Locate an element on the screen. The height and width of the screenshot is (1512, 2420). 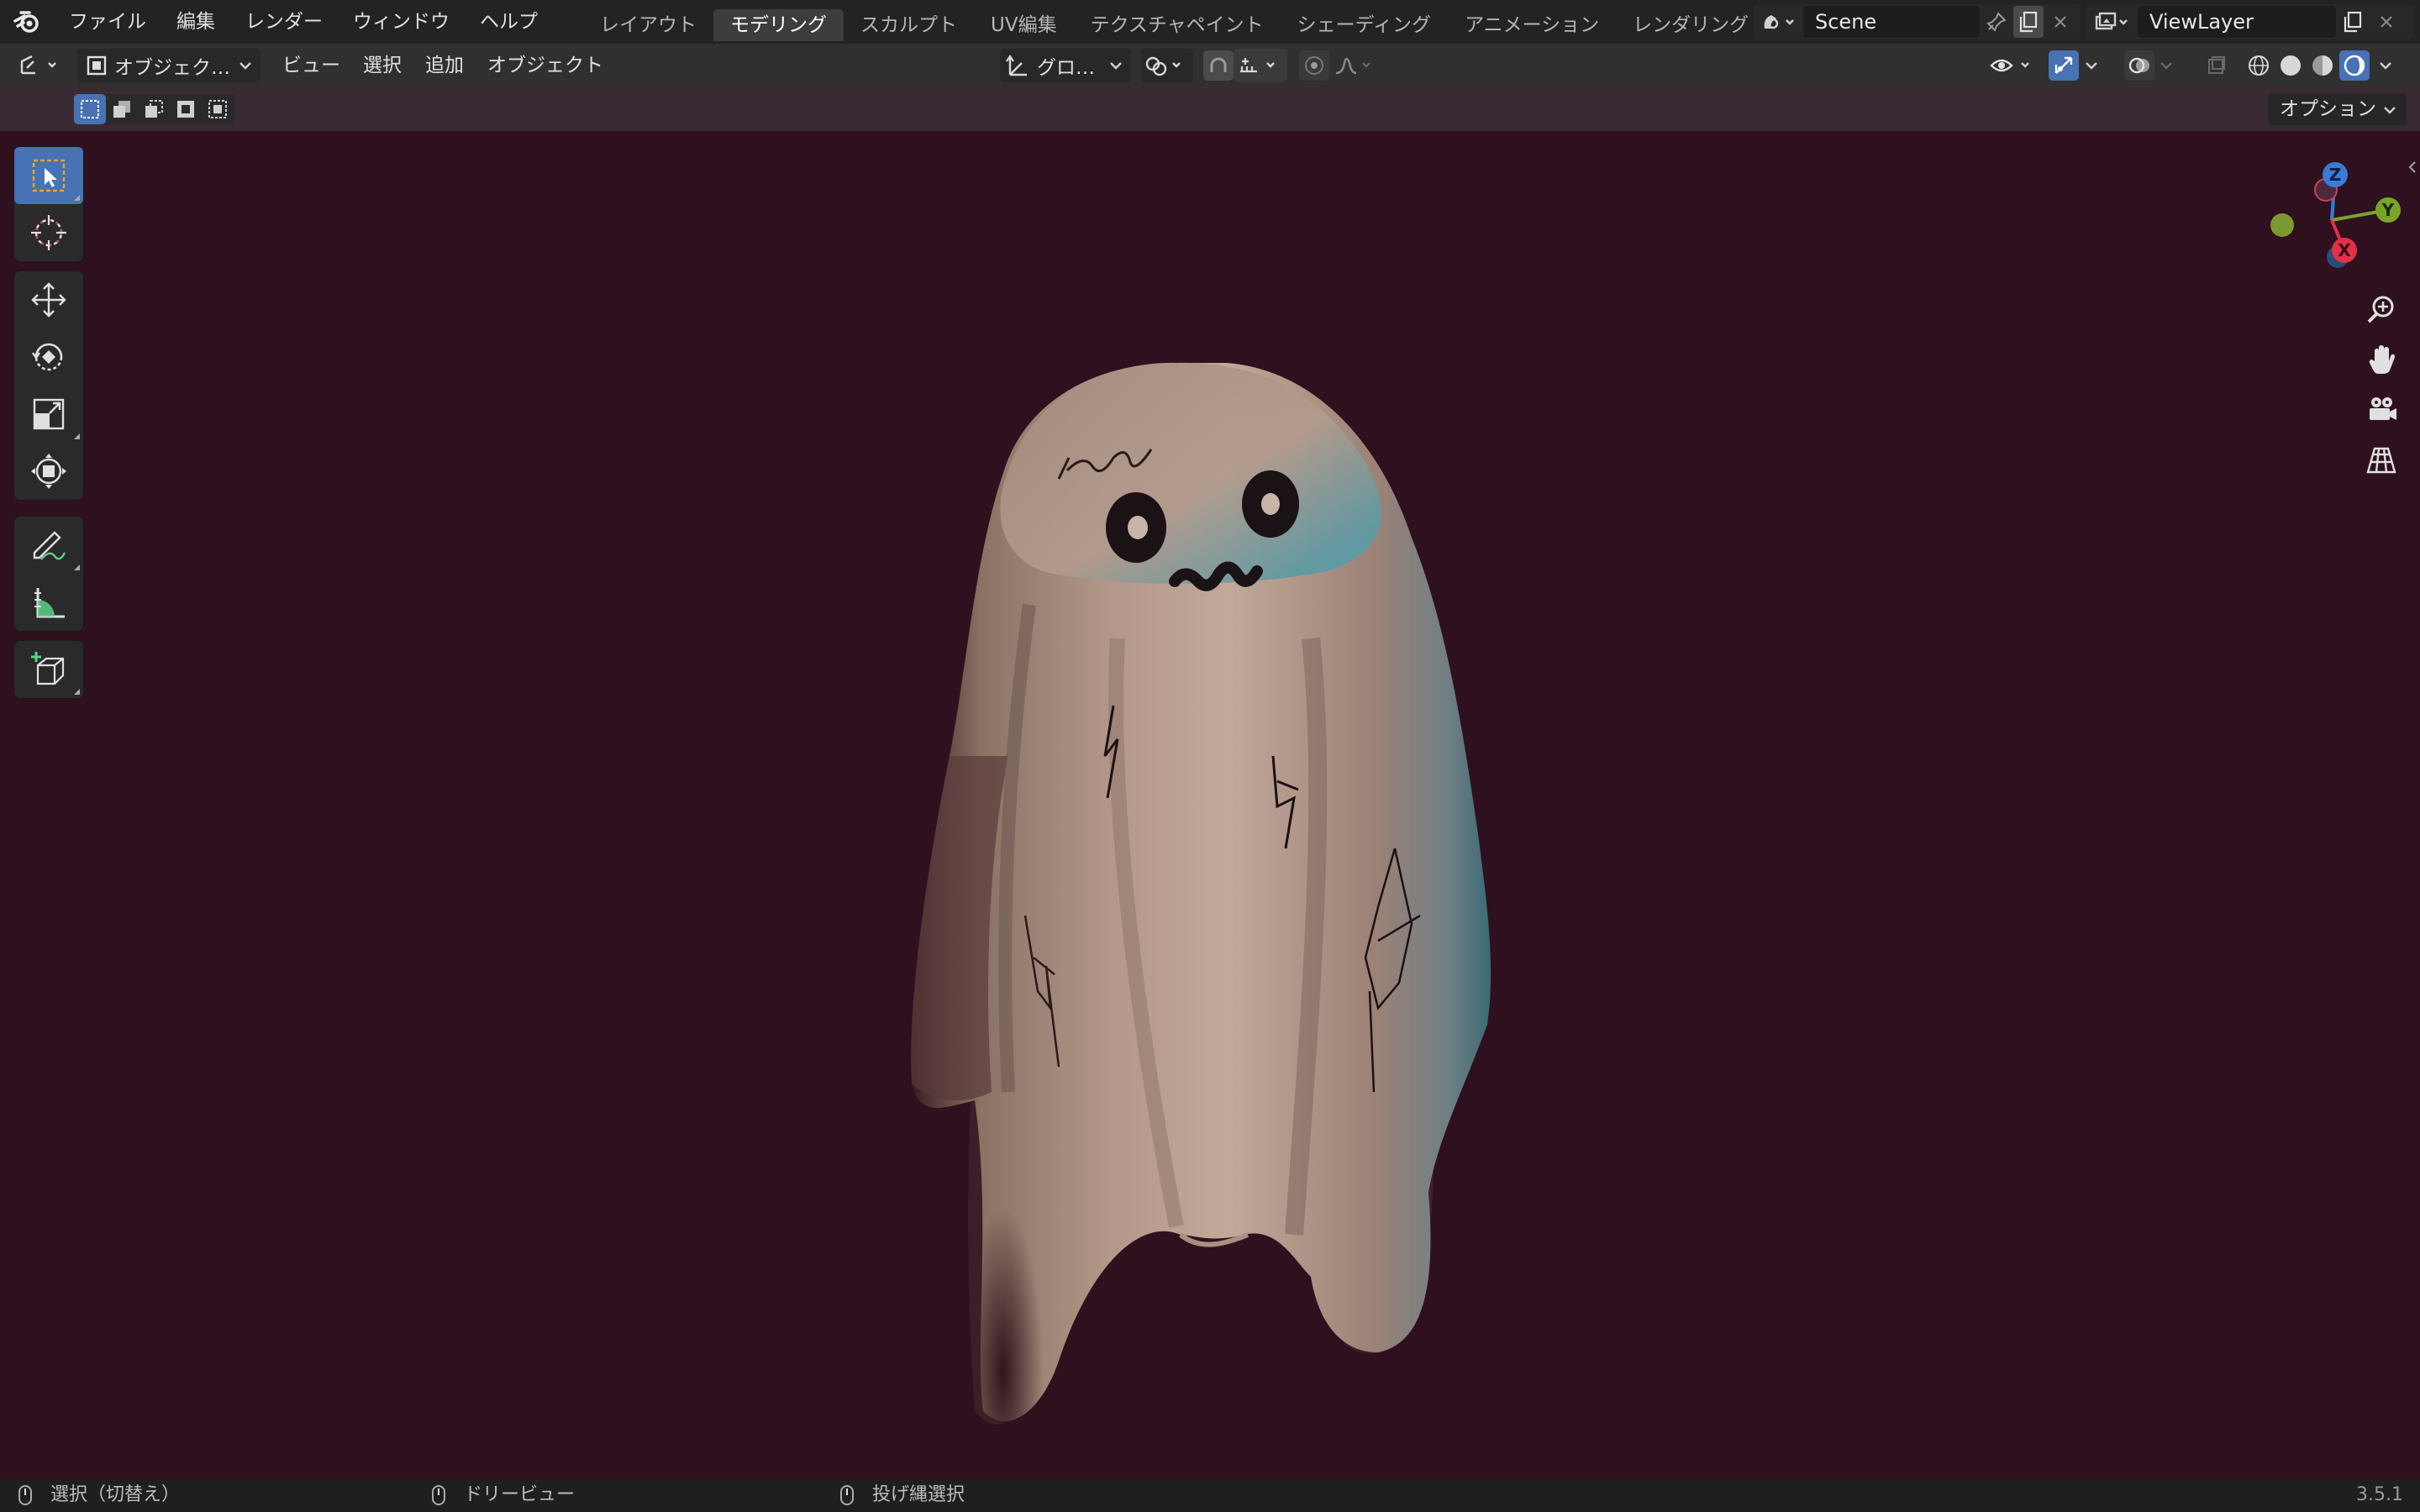
move-icon is located at coordinates (49, 300).